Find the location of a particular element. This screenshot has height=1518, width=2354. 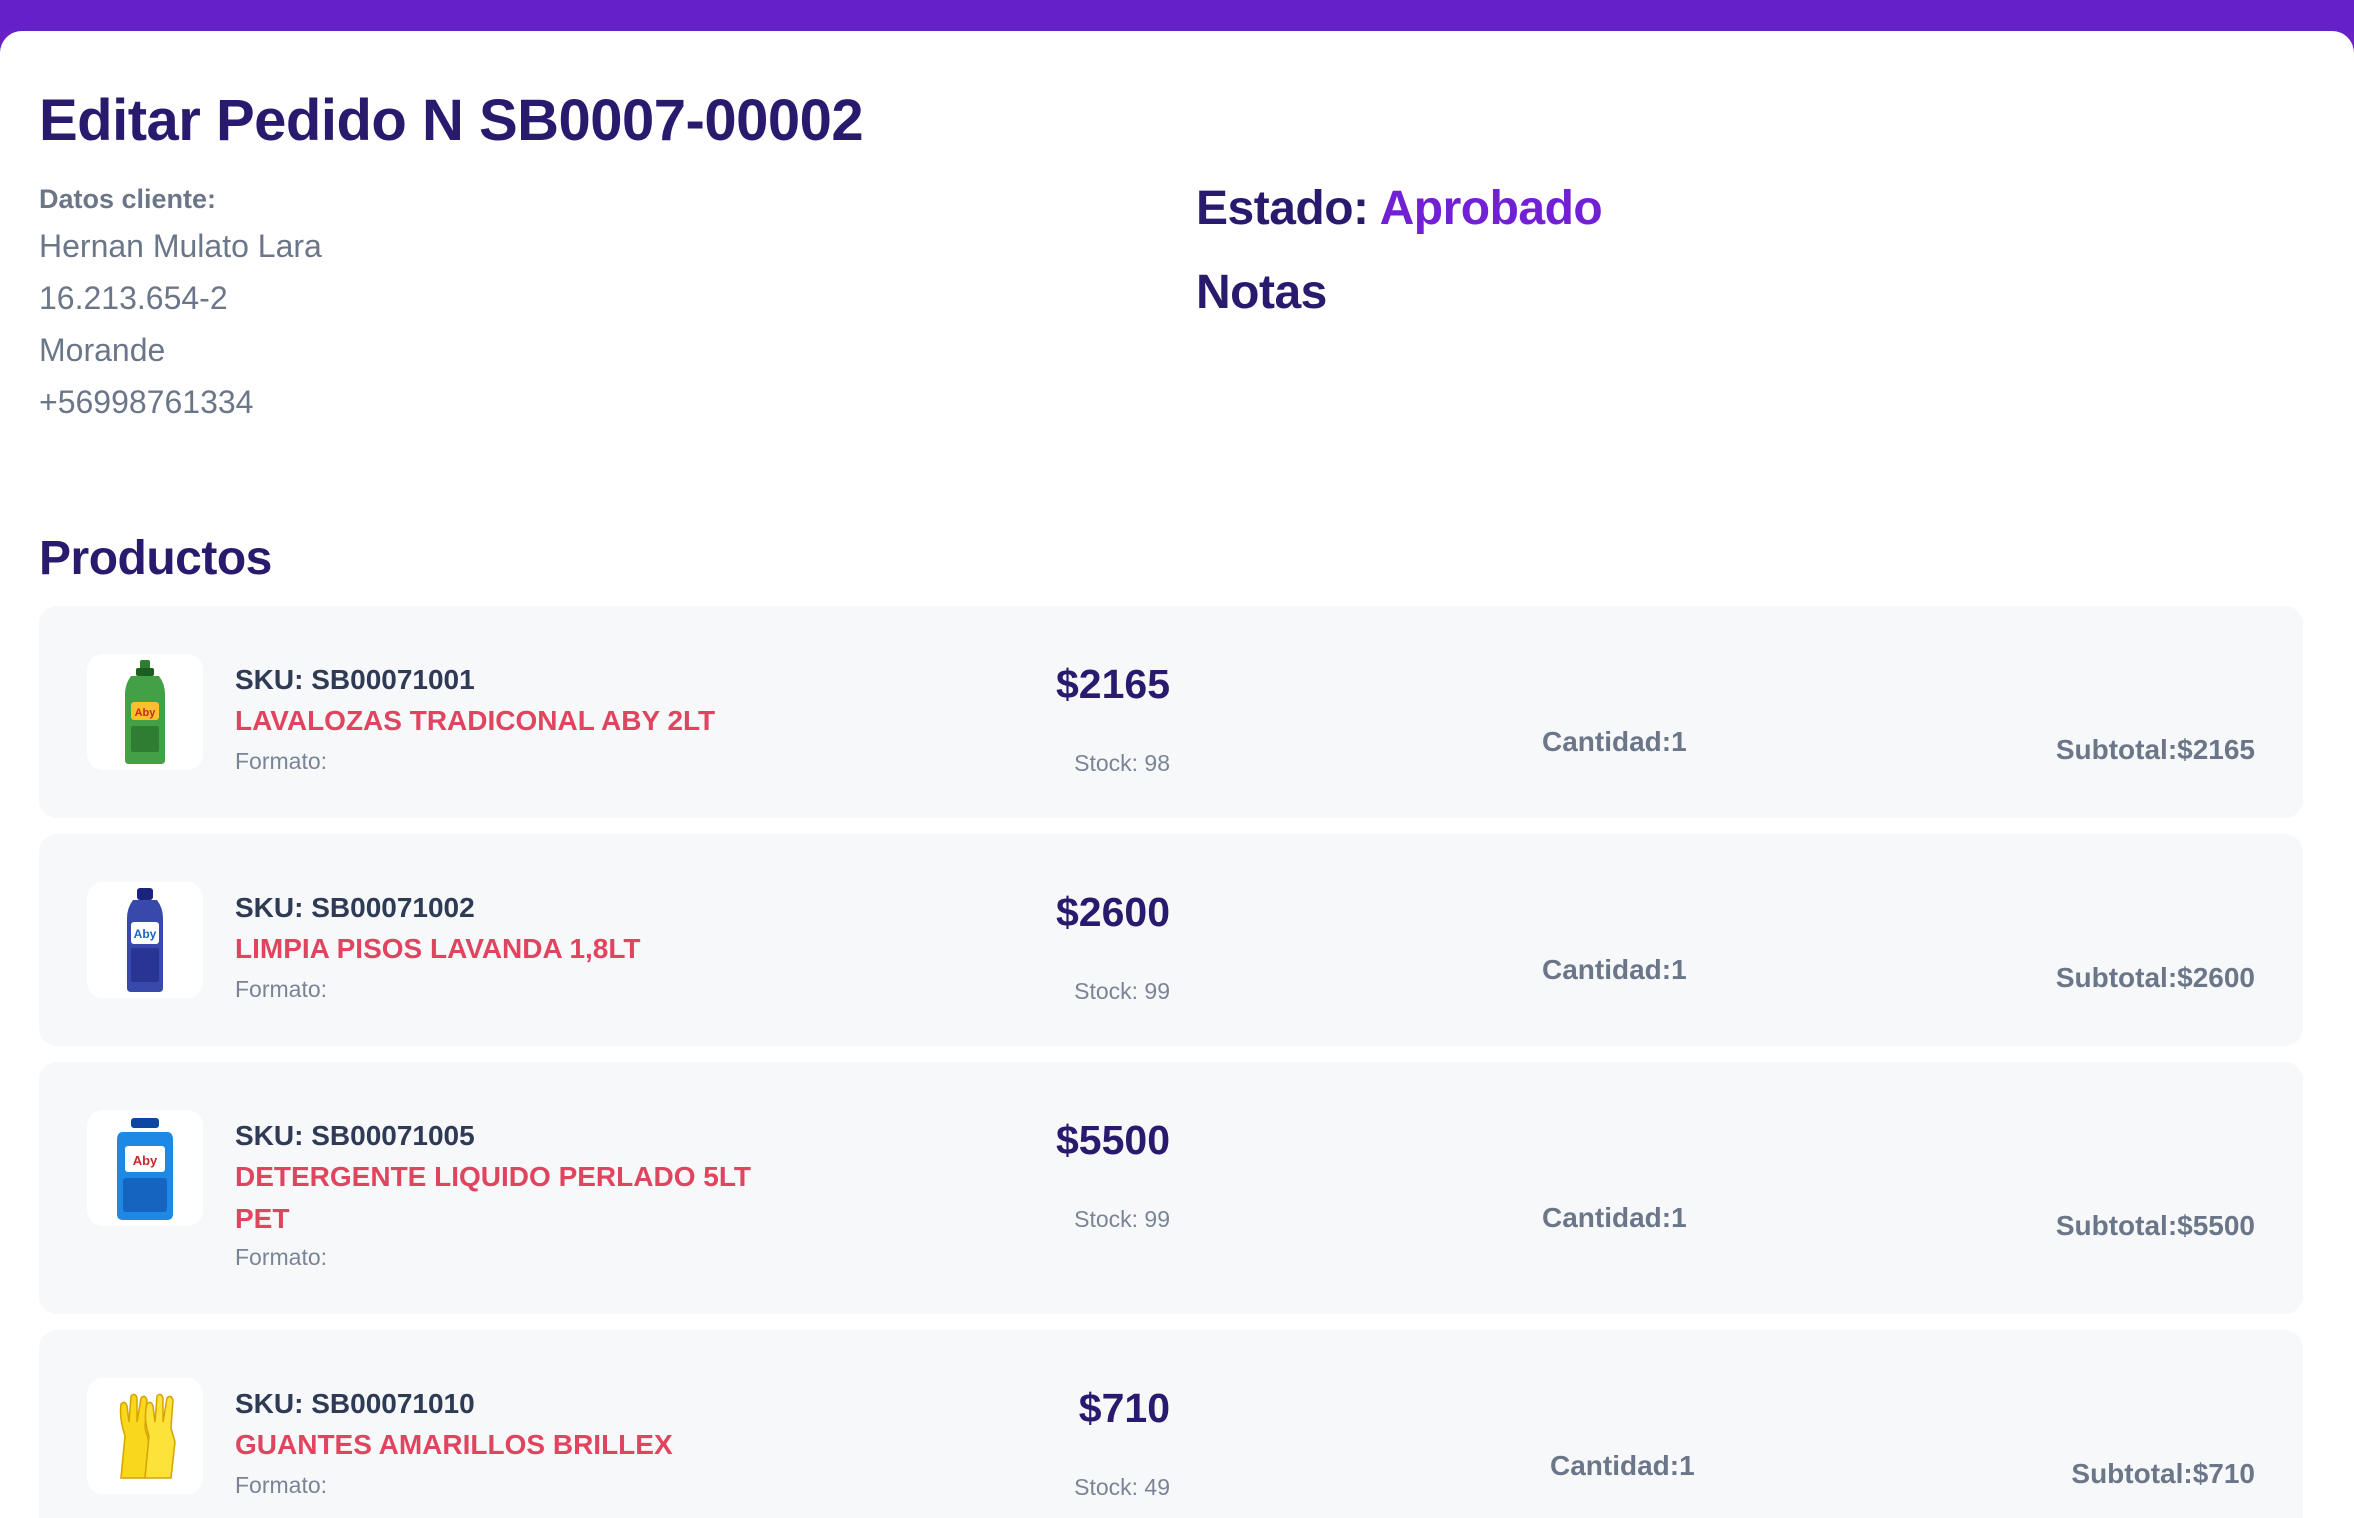

product-subtotal: Subtotal:$2600 is located at coordinates (2155, 977).